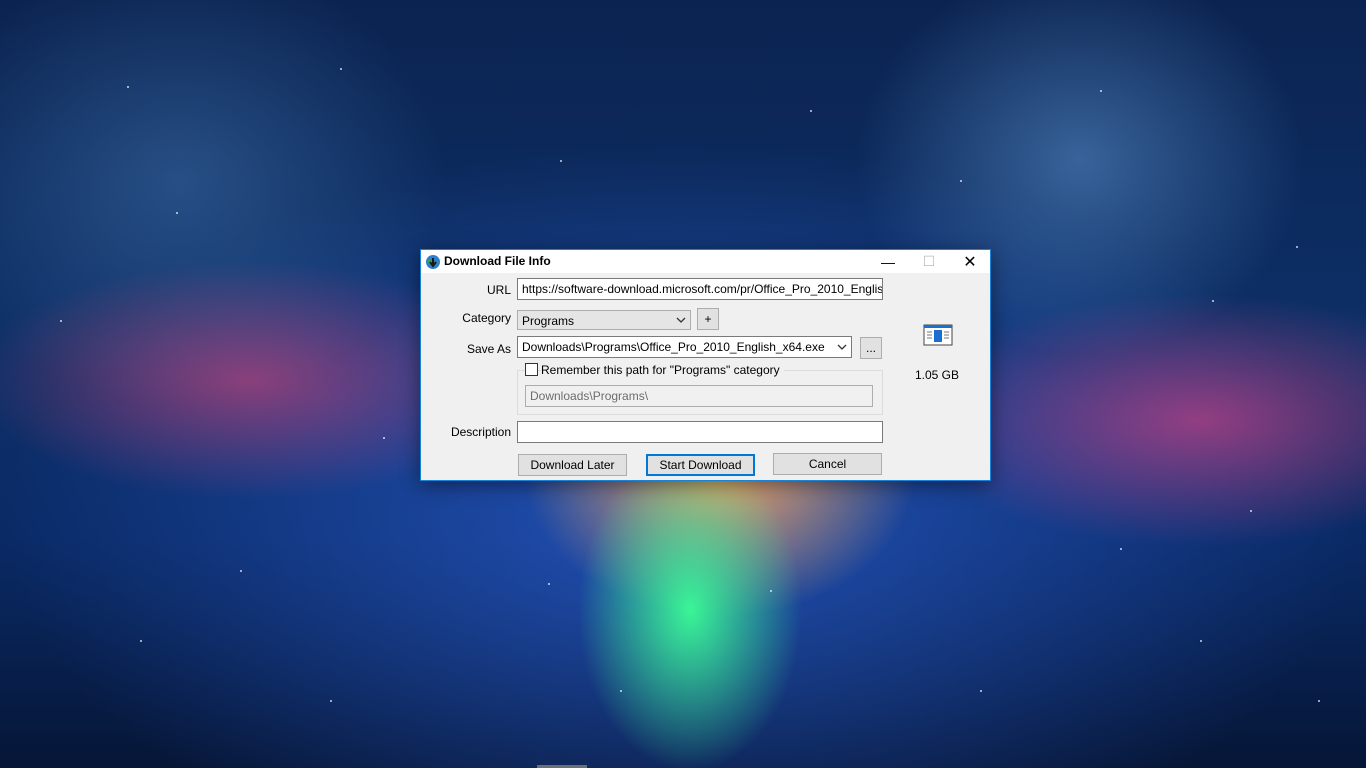 This screenshot has height=768, width=1366. Describe the element at coordinates (498, 290) in the screenshot. I see `url-label: URL` at that location.